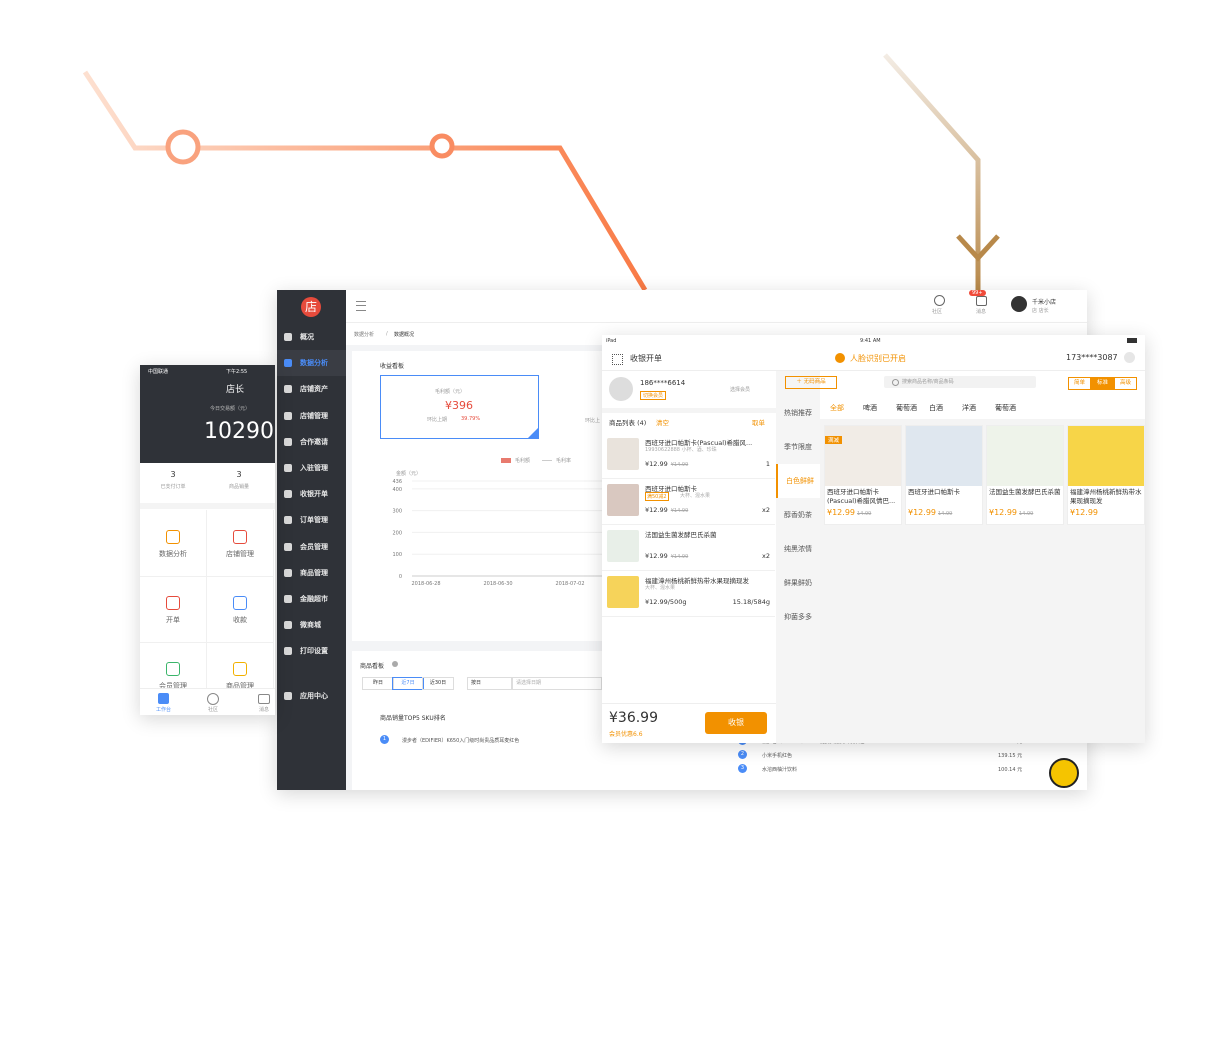 The image size is (1226, 1042). I want to click on category-item: 季节限度, so click(798, 447).